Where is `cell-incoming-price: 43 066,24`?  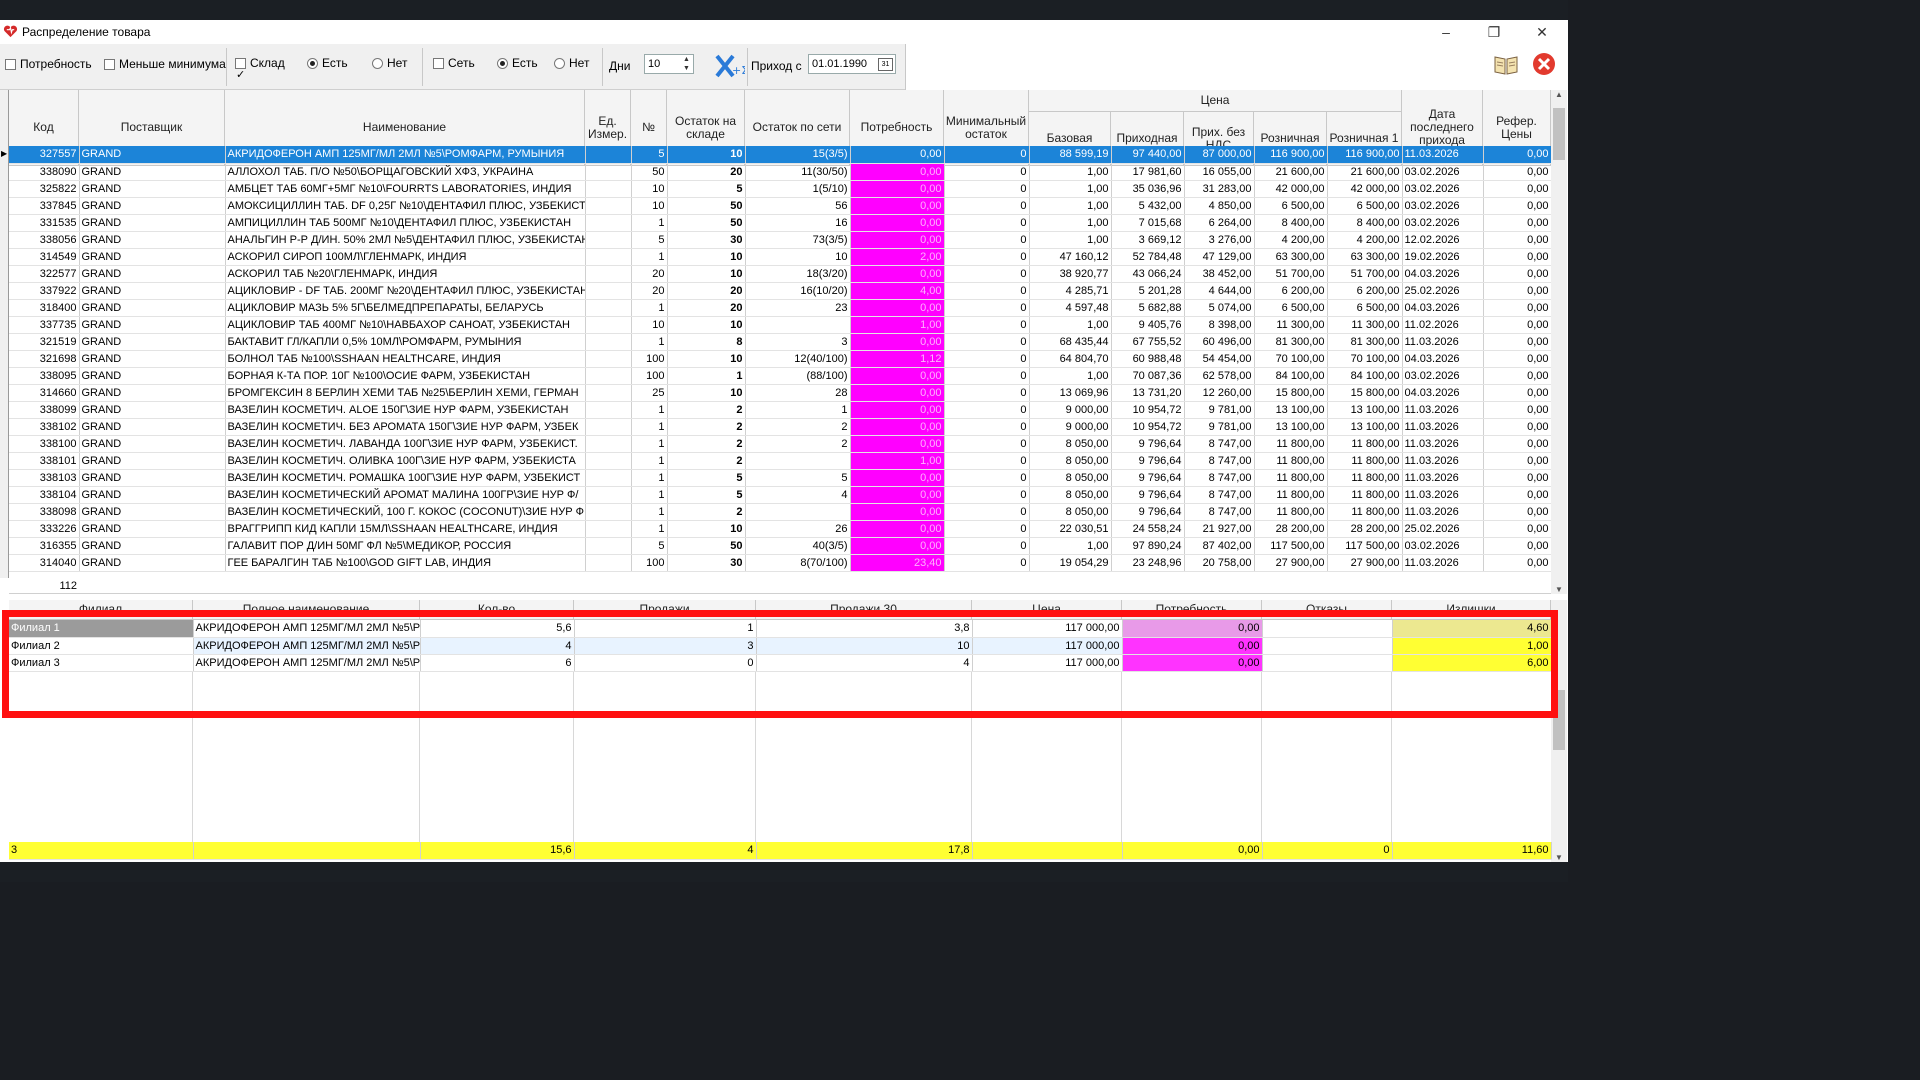 cell-incoming-price: 43 066,24 is located at coordinates (1148, 274).